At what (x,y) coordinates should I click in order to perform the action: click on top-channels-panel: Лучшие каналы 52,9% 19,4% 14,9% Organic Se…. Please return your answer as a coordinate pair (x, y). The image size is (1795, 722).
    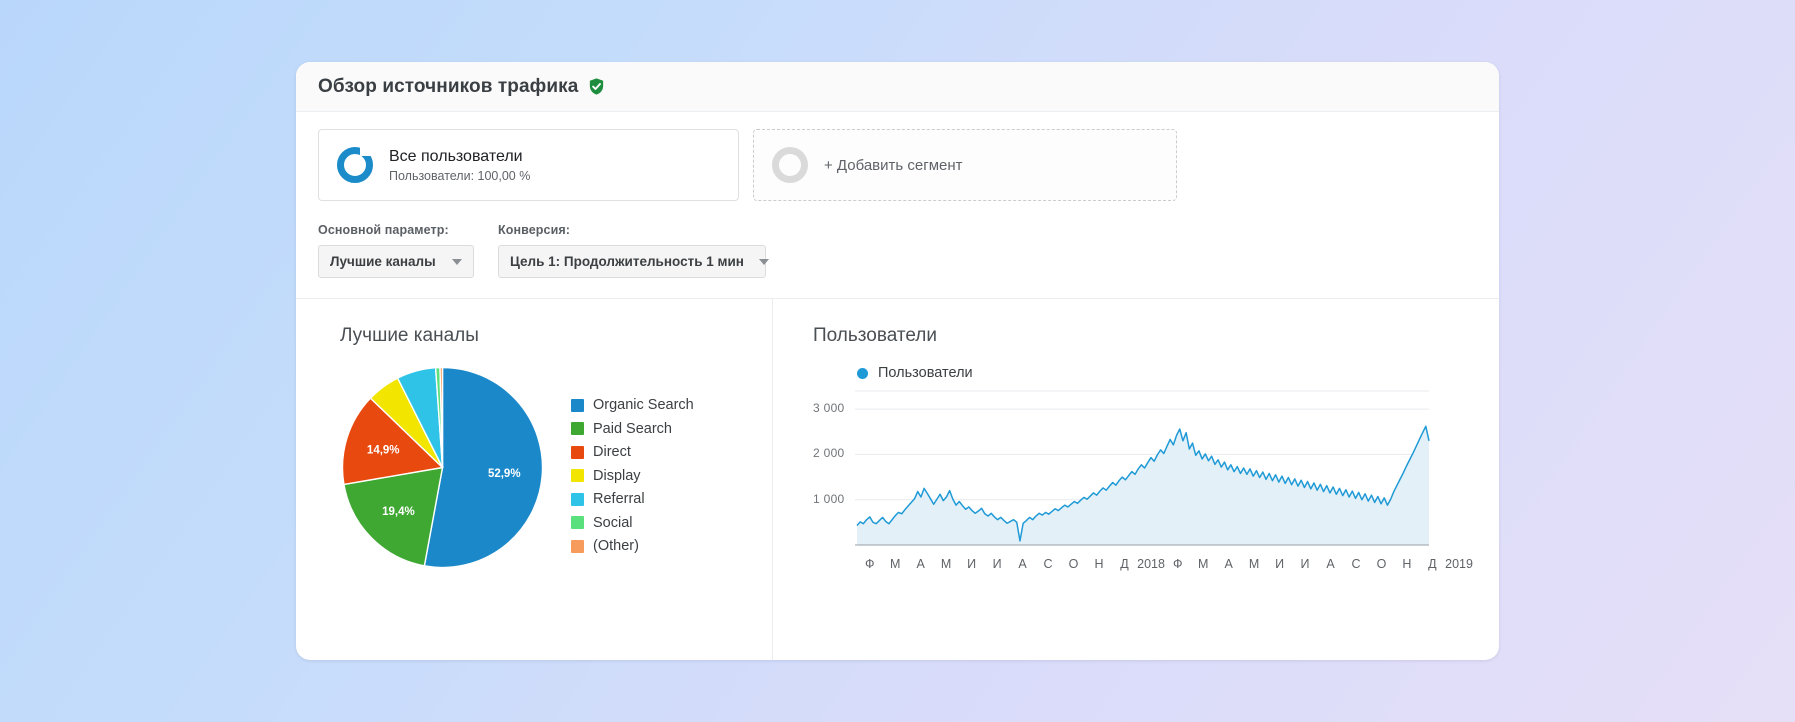
    Looking at the image, I should click on (545, 479).